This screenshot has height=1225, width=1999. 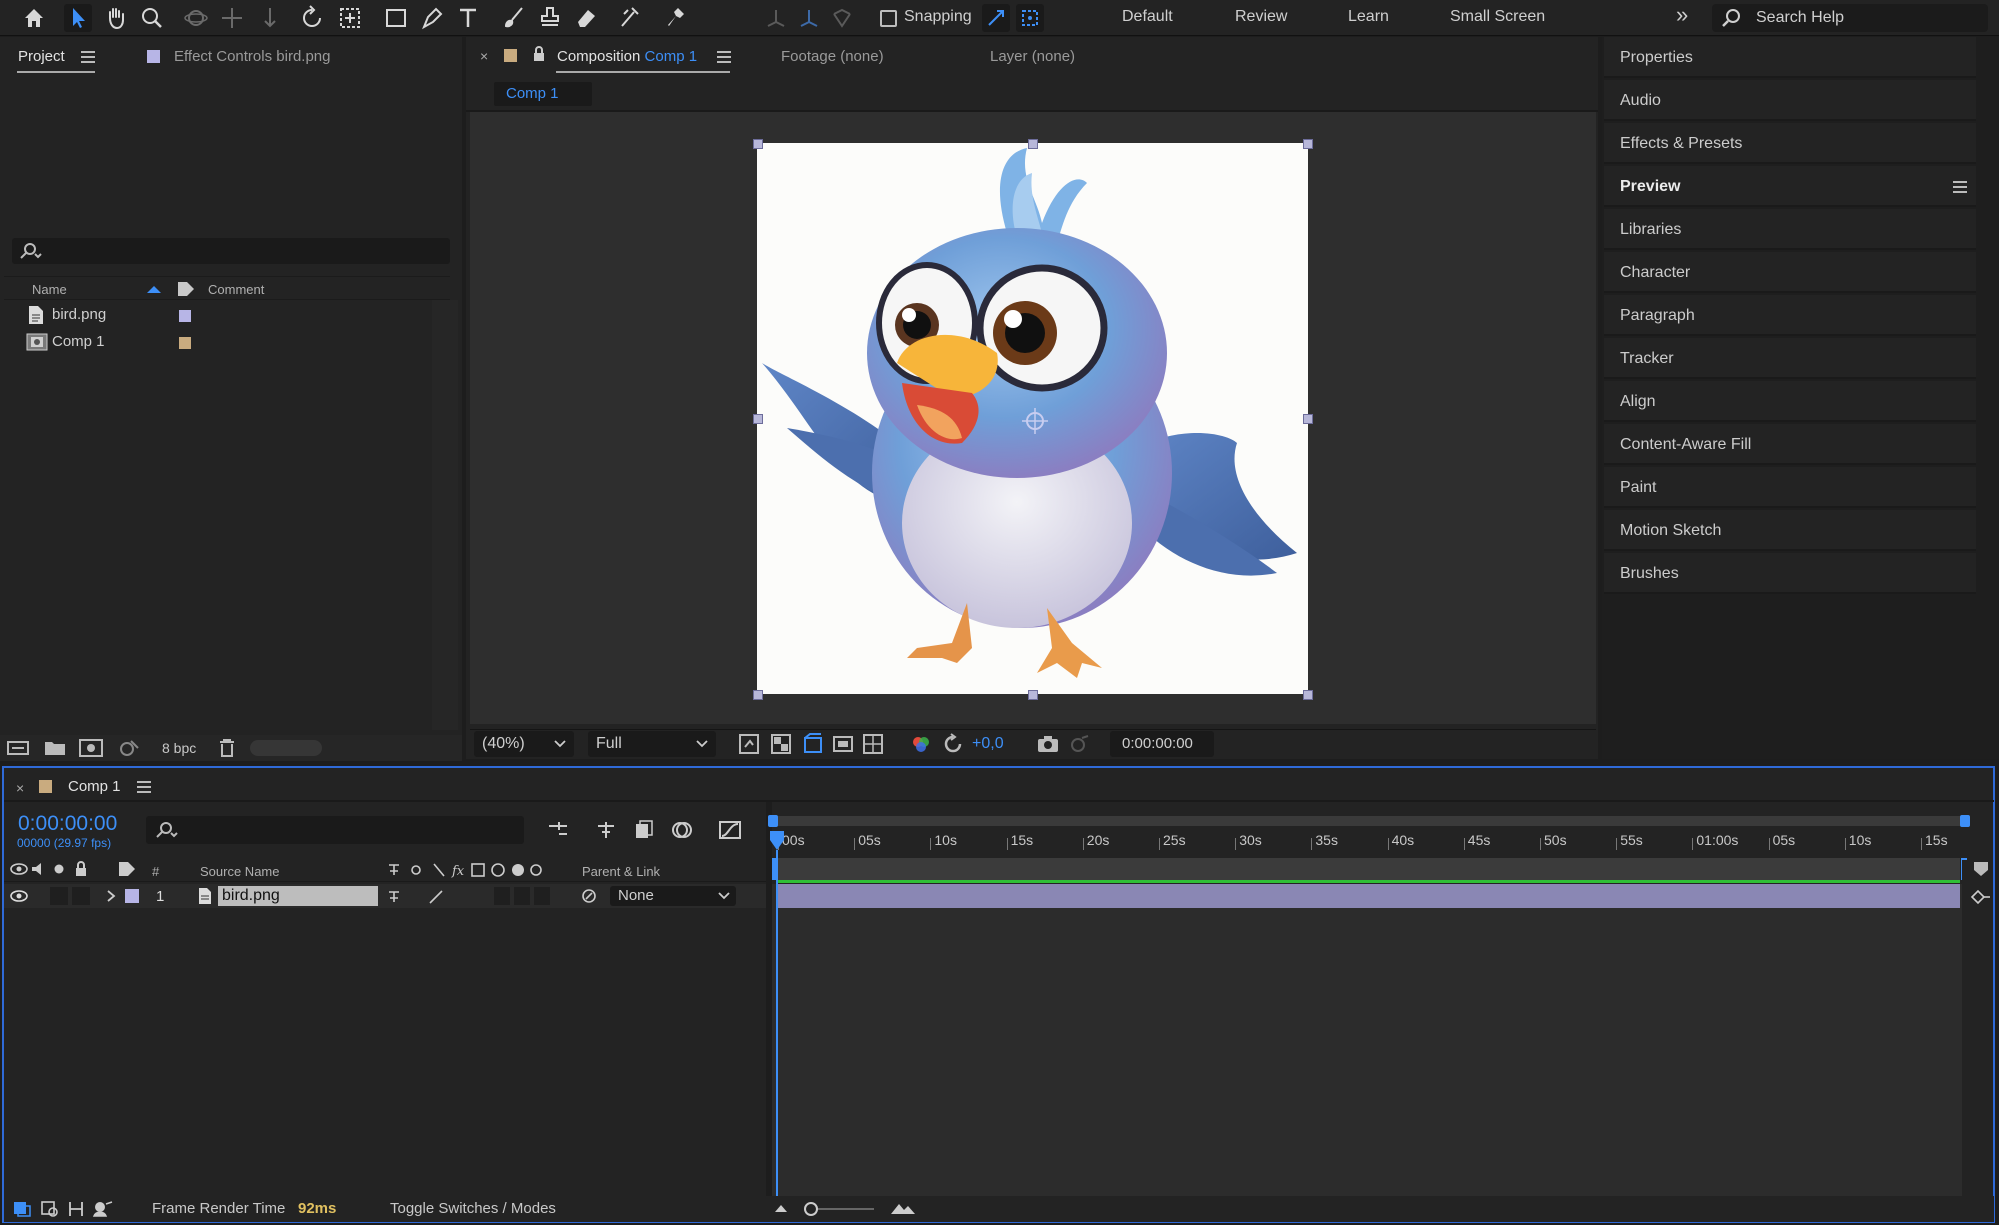 What do you see at coordinates (758, 144) in the screenshot?
I see `transform-handle-top-left` at bounding box center [758, 144].